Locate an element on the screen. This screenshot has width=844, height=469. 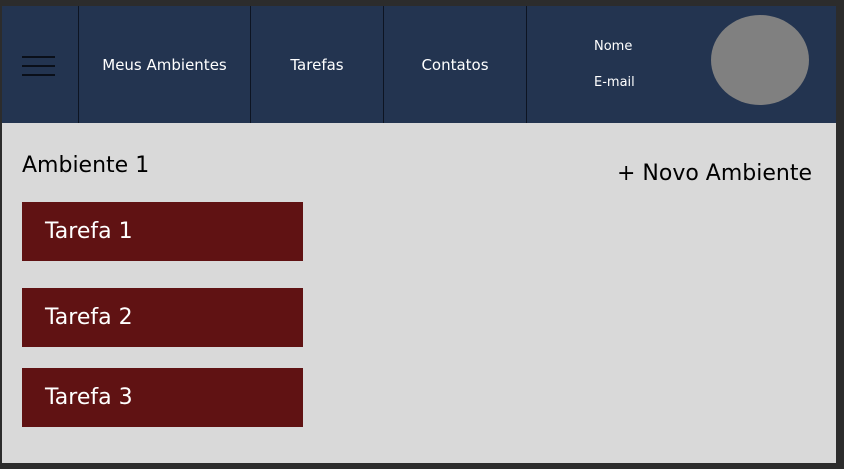
nav-link-meus-ambientes: Meus Ambientes is located at coordinates (164, 64).